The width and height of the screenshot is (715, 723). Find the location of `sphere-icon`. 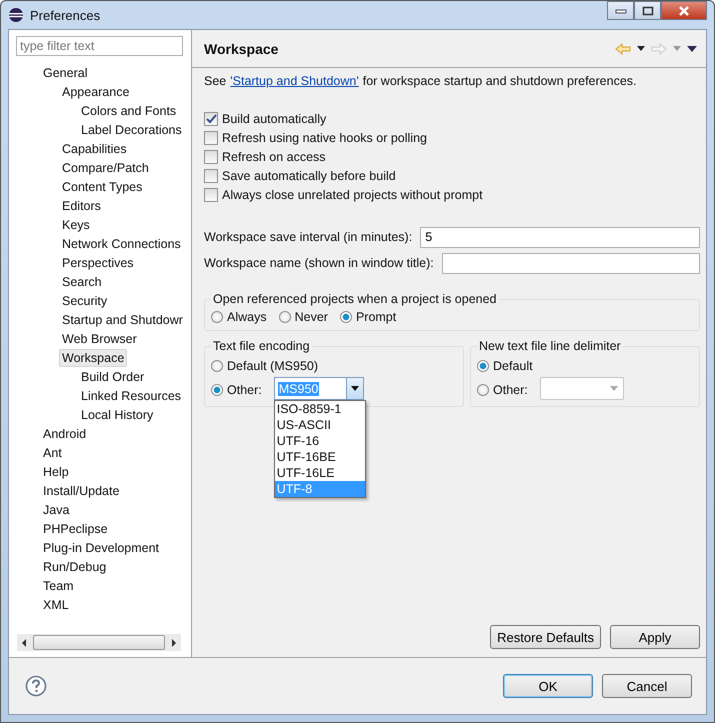

sphere-icon is located at coordinates (16, 15).